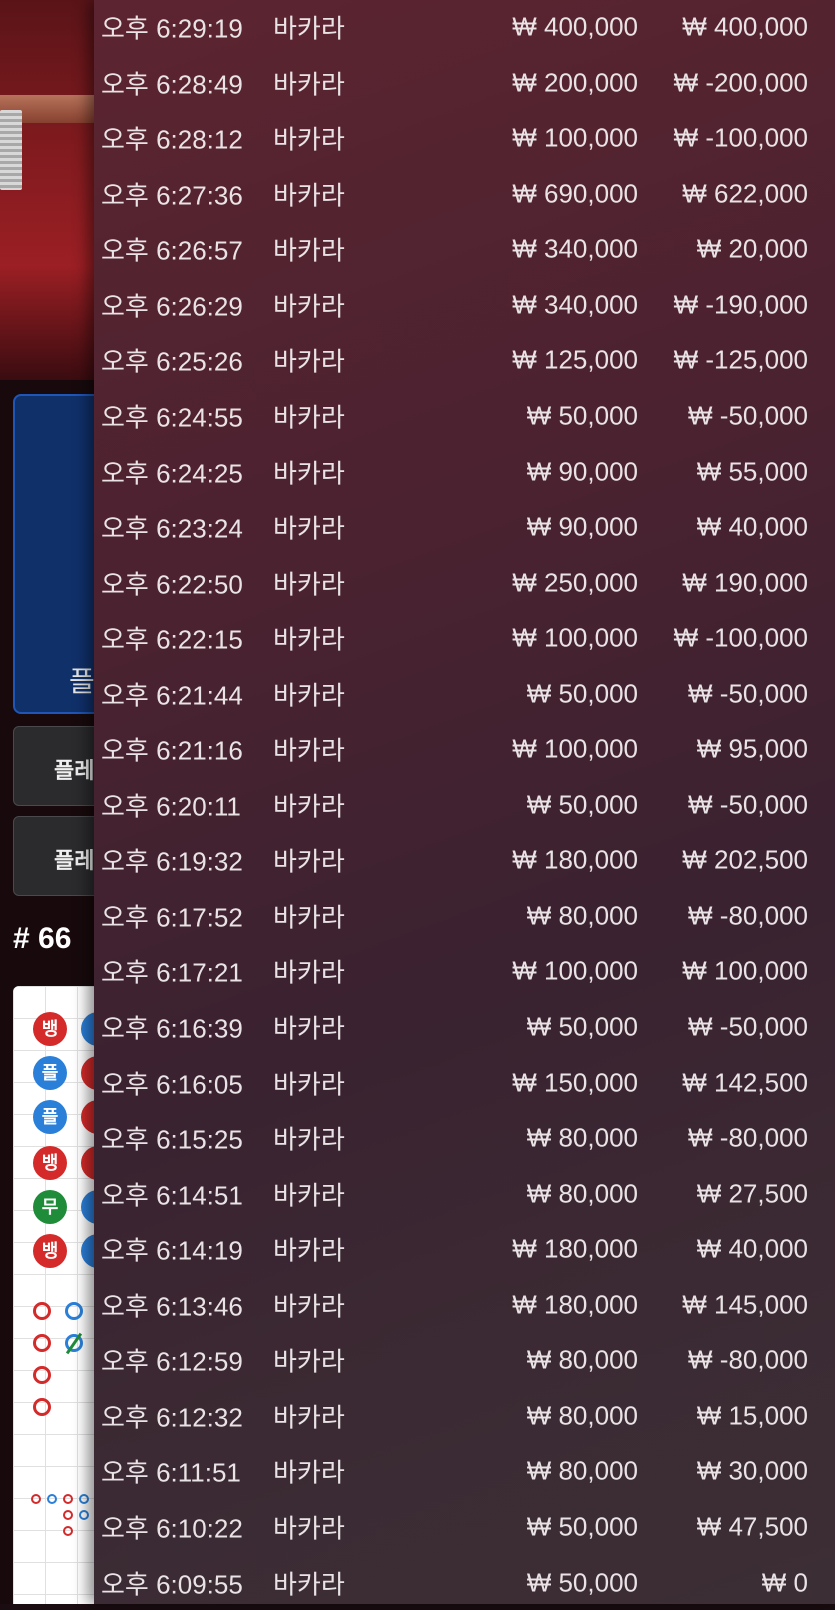 Image resolution: width=835 pixels, height=1610 pixels. Describe the element at coordinates (464, 138) in the screenshot. I see `history-row: 오후 6:28:12 바카라 ₩ 100,000 ₩ -100,000` at that location.